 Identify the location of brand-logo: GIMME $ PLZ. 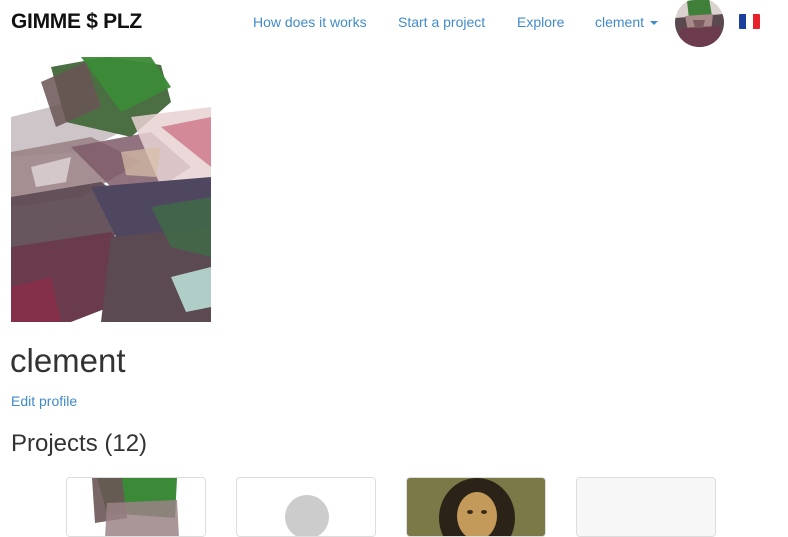
(76, 22).